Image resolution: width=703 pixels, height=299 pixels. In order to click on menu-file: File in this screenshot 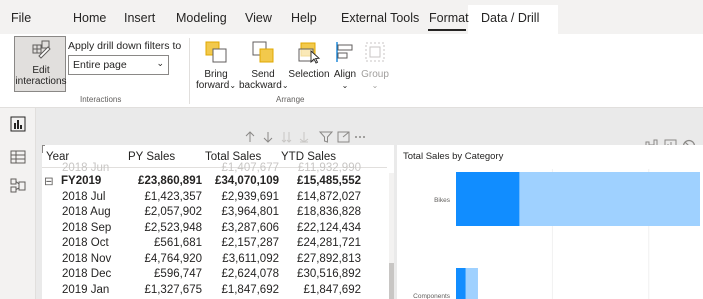, I will do `click(21, 18)`.